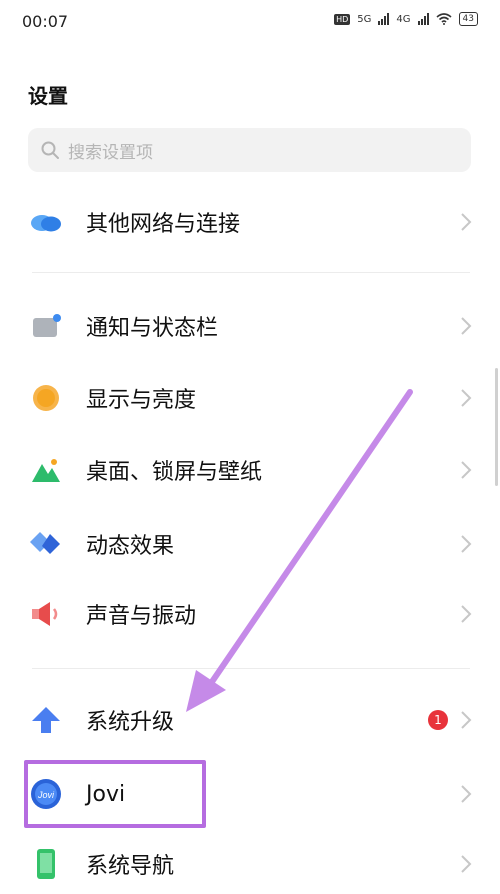  What do you see at coordinates (50, 150) in the screenshot?
I see `search-icon` at bounding box center [50, 150].